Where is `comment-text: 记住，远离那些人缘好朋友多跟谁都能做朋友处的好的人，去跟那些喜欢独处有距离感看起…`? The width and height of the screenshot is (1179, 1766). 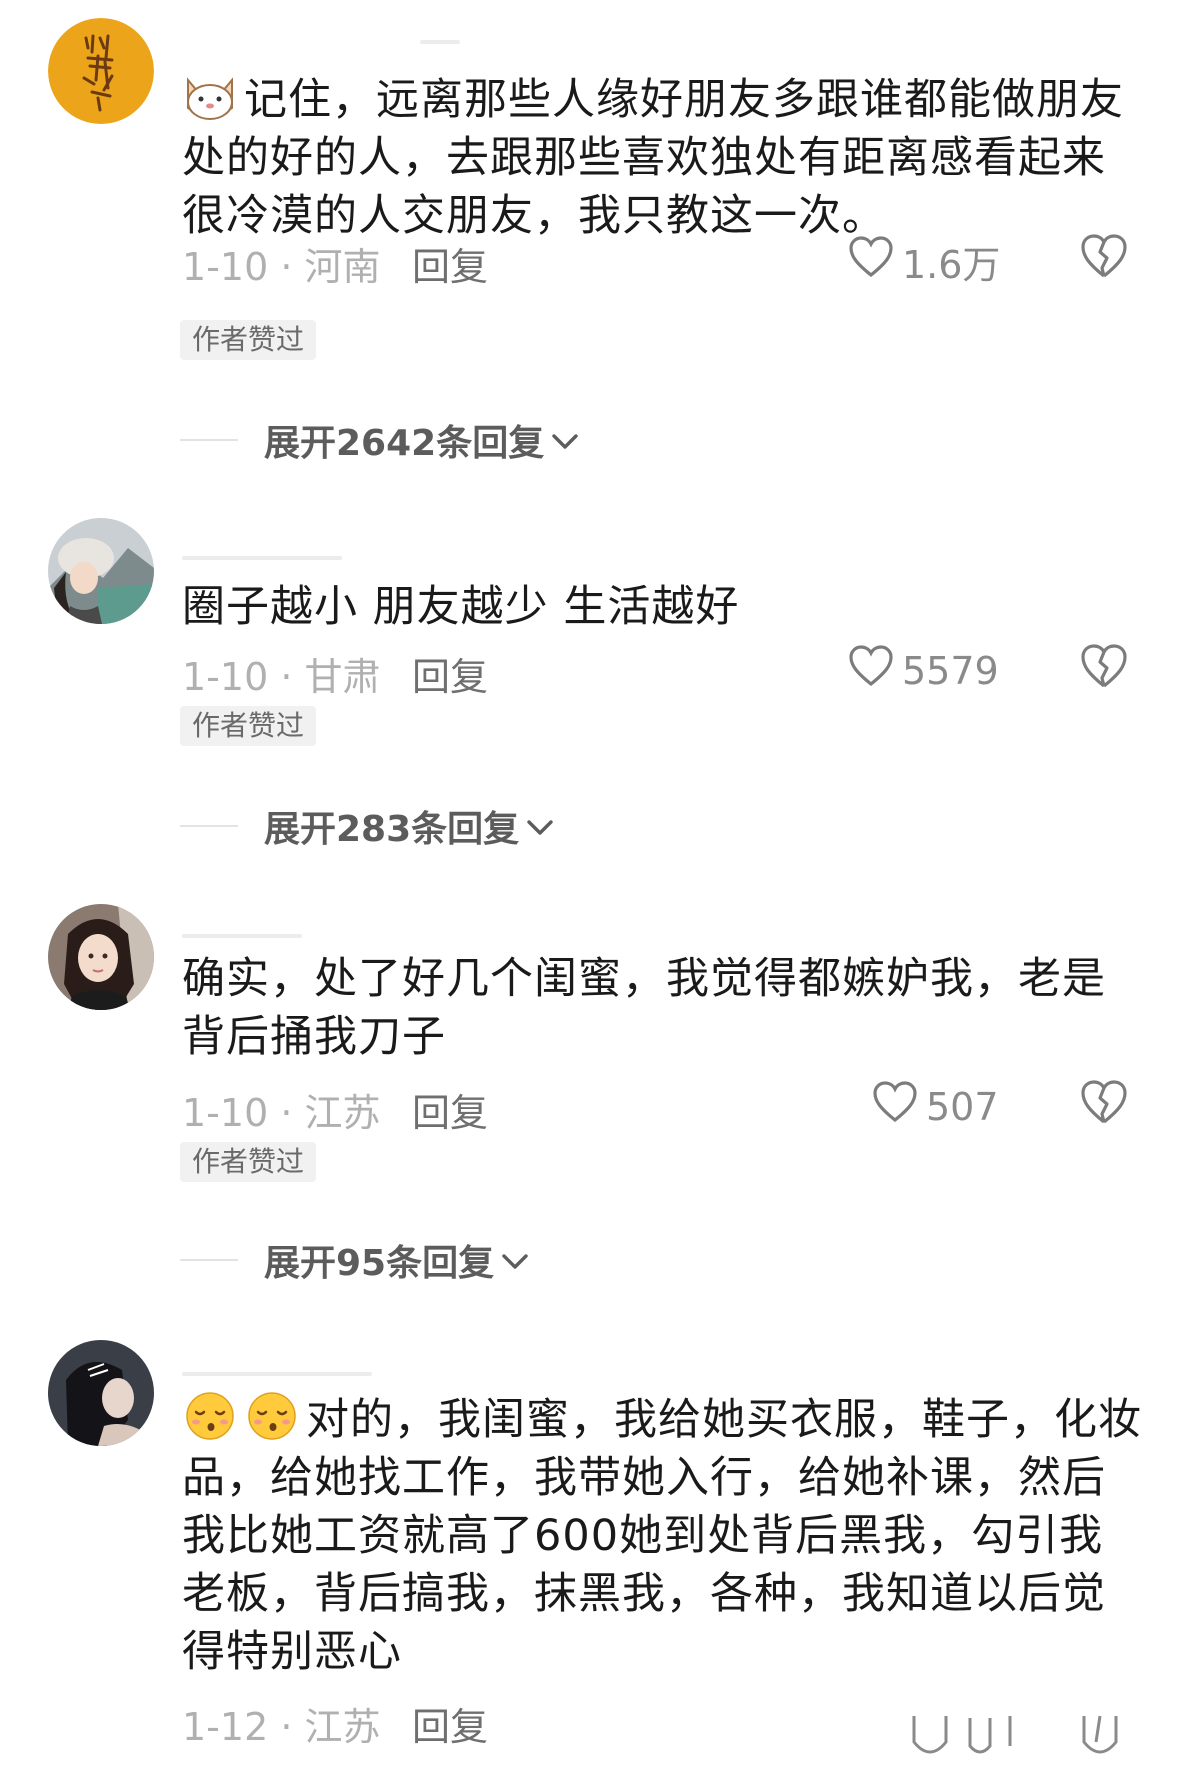 comment-text: 记住，远离那些人缘好朋友多跟谁都能做朋友处的好的人，去跟那些喜欢独处有距离感看起… is located at coordinates (662, 157).